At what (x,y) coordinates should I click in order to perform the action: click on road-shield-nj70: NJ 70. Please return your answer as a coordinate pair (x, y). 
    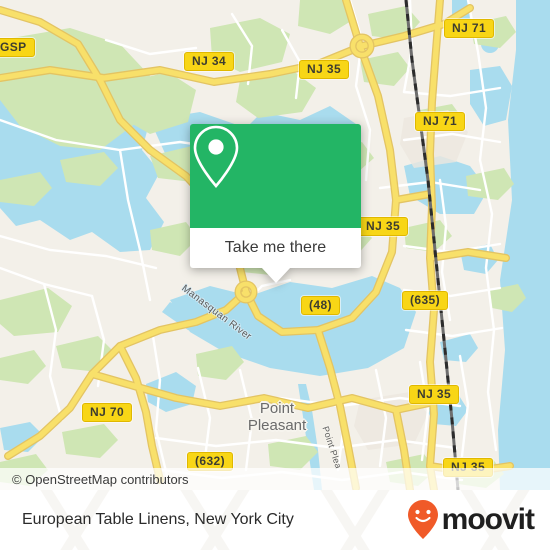
    Looking at the image, I should click on (107, 412).